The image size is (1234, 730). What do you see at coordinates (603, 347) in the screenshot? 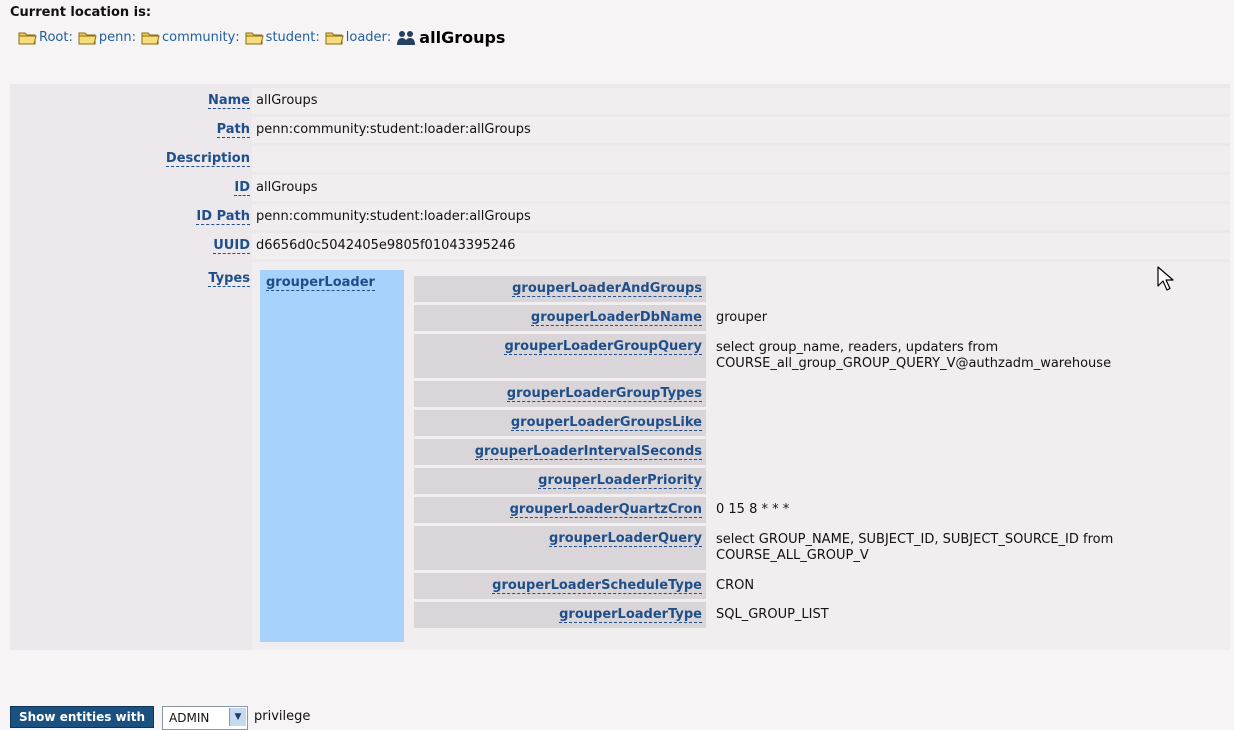
I see `attribute-label: grouperLoaderGroupQuery` at bounding box center [603, 347].